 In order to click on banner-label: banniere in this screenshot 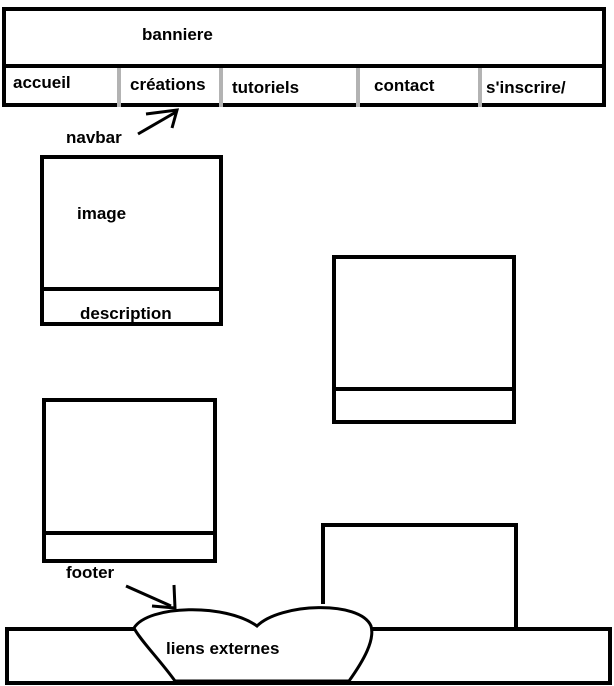, I will do `click(177, 34)`.